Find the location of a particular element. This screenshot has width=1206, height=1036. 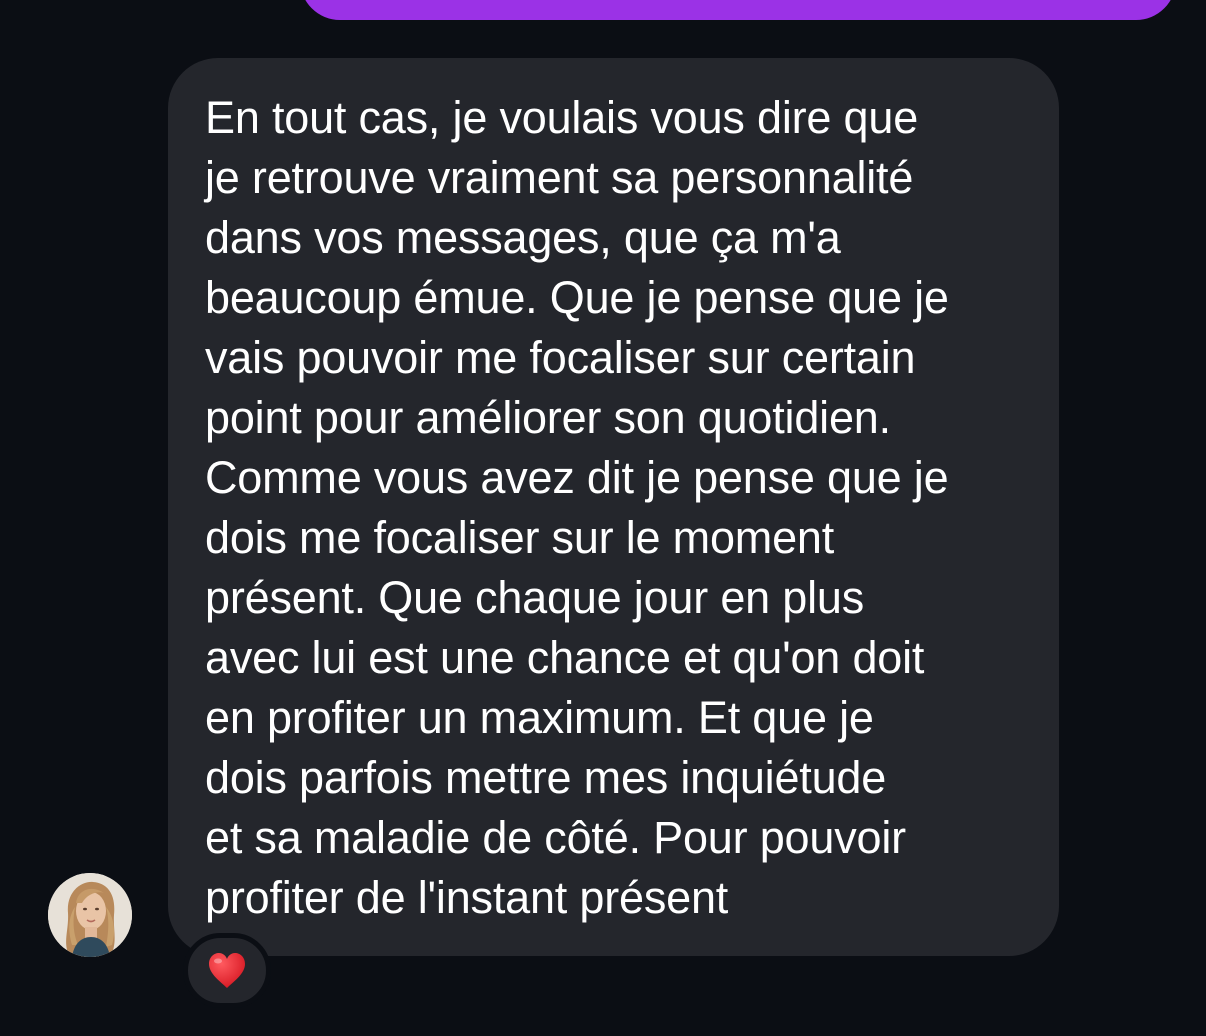

reaction-badge is located at coordinates (227, 970).